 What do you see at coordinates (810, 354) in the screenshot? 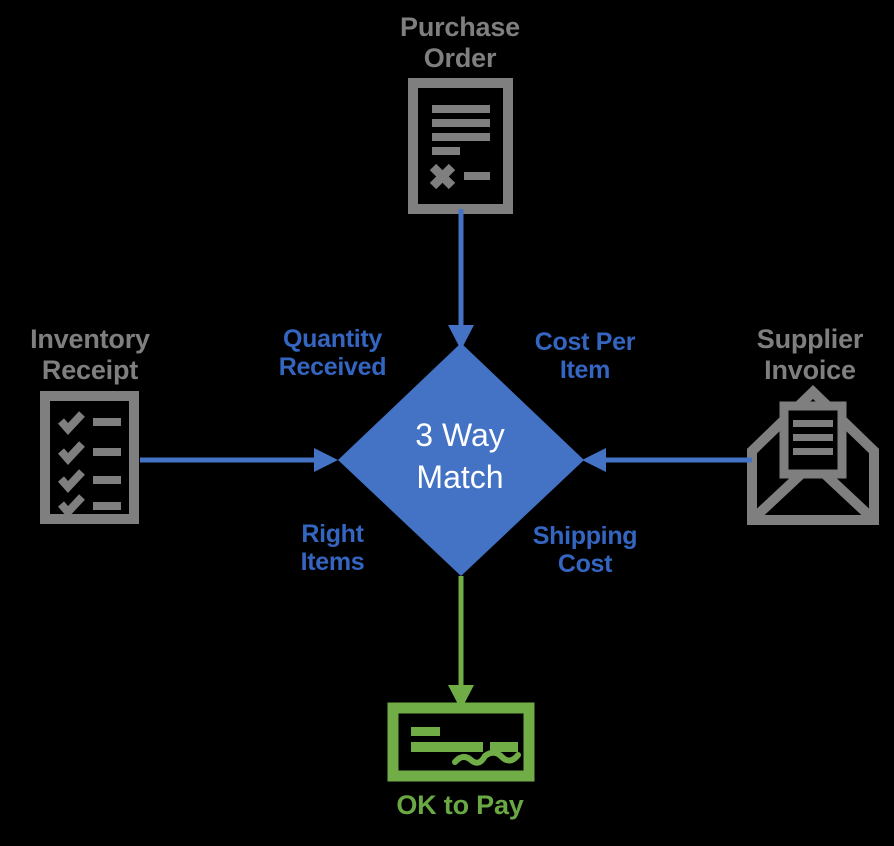
I see `supplier-invoice-label: Supplier Invoice` at bounding box center [810, 354].